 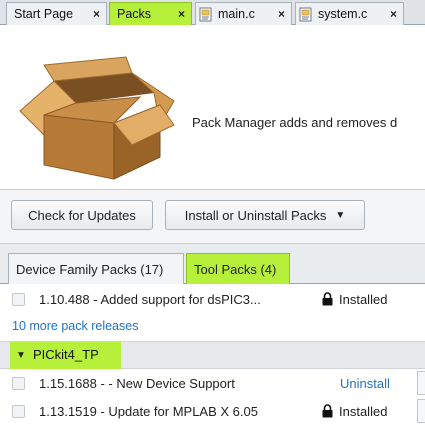 What do you see at coordinates (148, 411) in the screenshot?
I see `pack-release-text: 1.13.1519 - Update for MPLAB X 6.05` at bounding box center [148, 411].